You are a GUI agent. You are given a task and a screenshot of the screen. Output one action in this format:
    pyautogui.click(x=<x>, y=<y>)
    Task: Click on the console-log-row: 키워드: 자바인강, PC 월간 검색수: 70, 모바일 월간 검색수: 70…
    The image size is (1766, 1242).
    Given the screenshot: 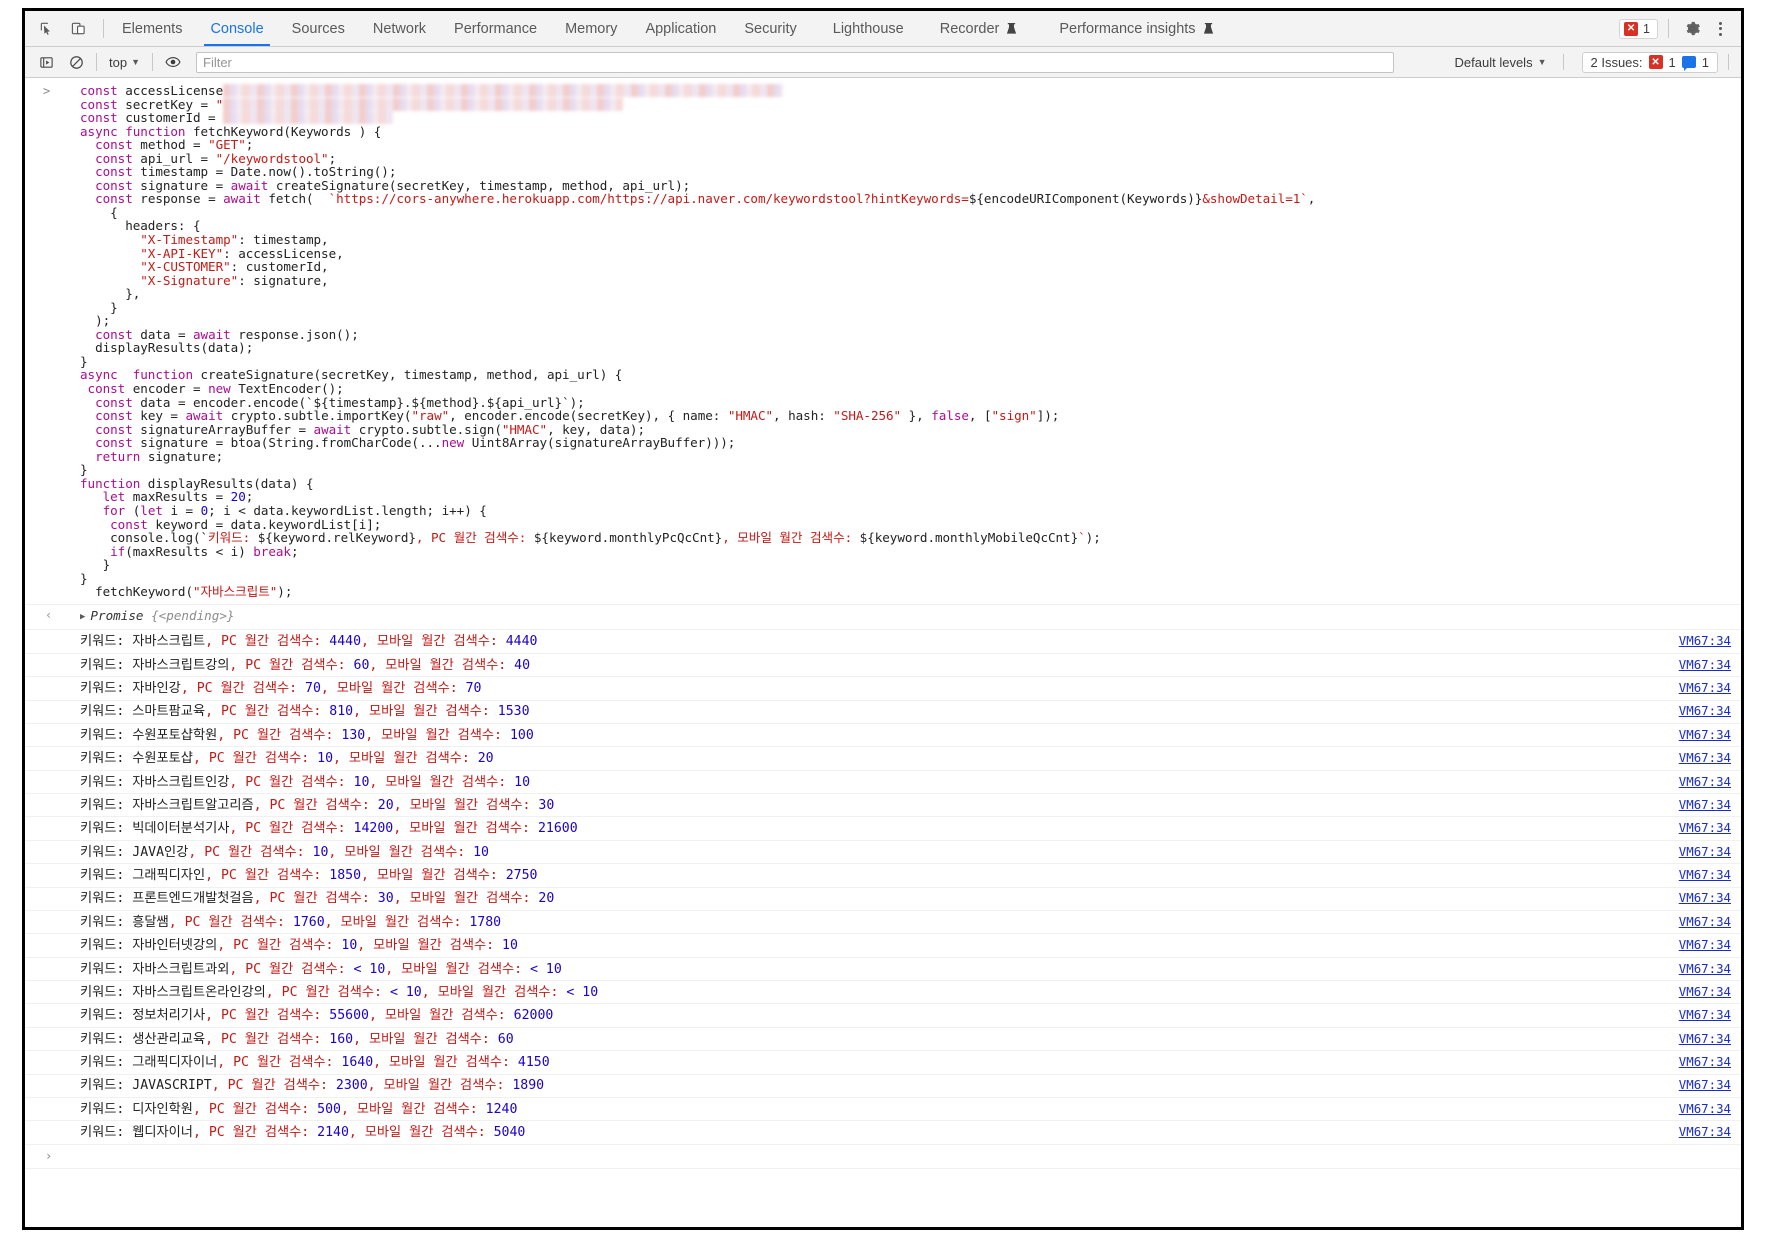 What is the action you would take?
    pyautogui.click(x=883, y=689)
    